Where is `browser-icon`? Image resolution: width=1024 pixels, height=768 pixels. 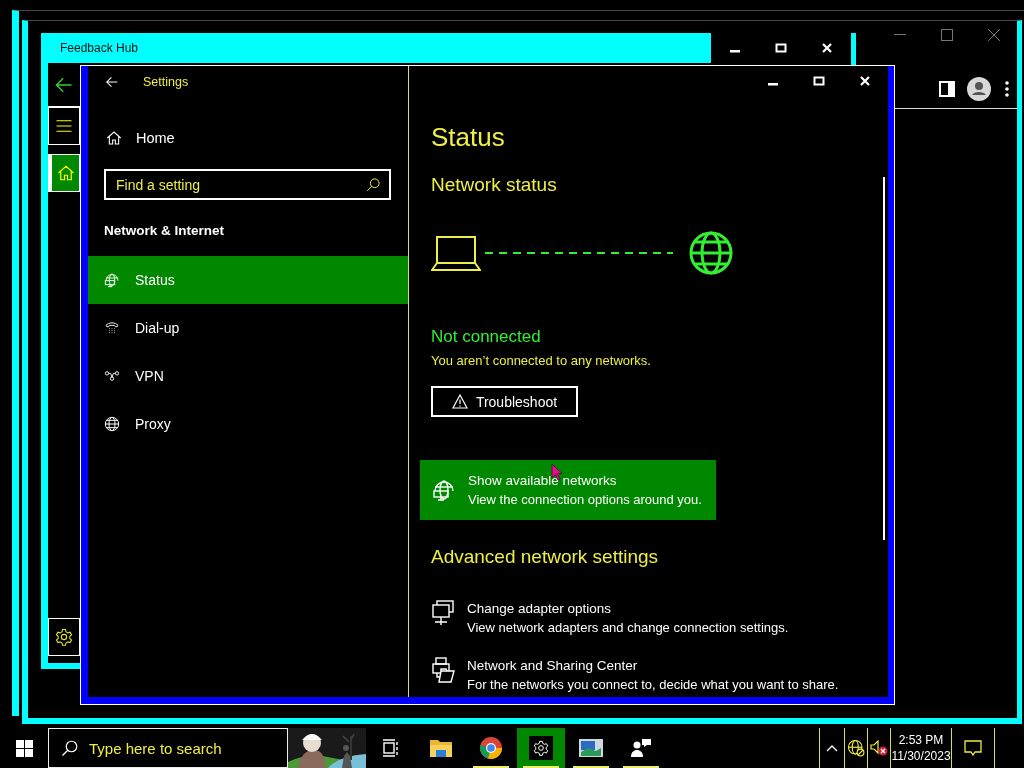 browser-icon is located at coordinates (491, 748).